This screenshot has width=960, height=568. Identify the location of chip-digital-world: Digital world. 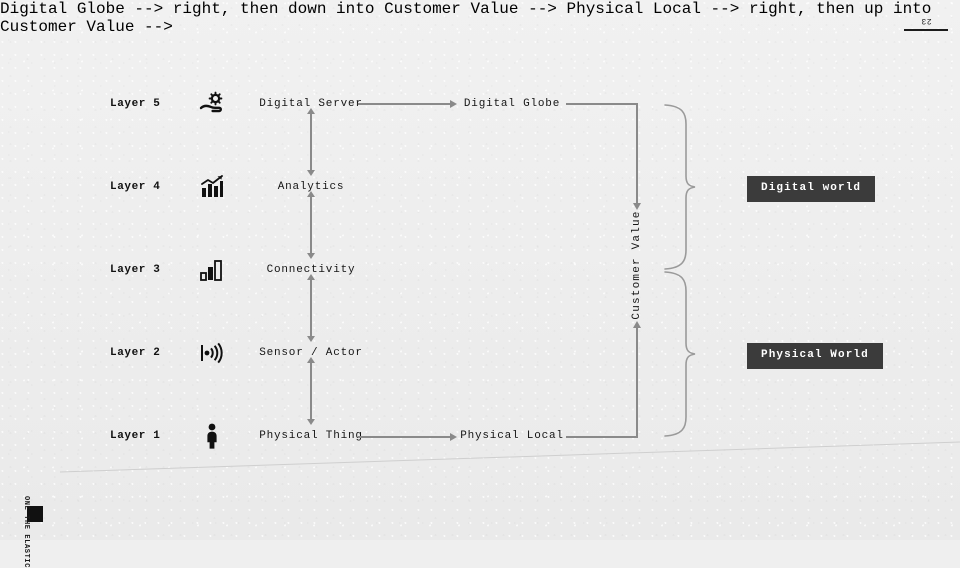
(811, 189).